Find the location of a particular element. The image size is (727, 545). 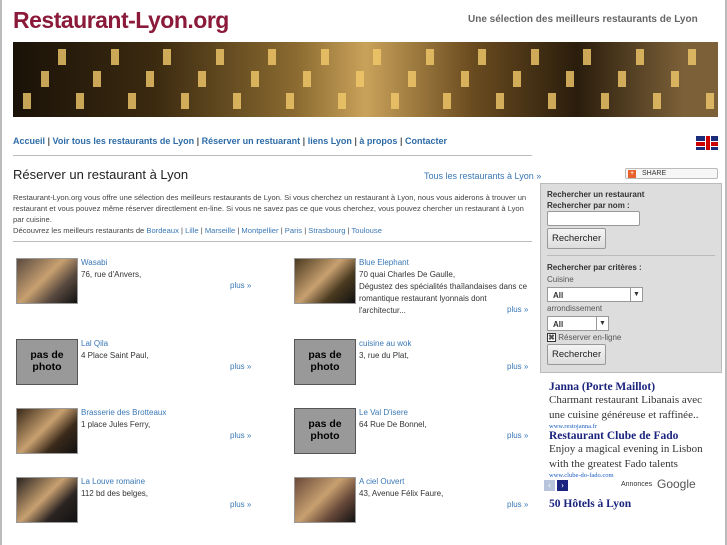

restaurant-address: 76, rue d'Anvers, is located at coordinates (111, 274).